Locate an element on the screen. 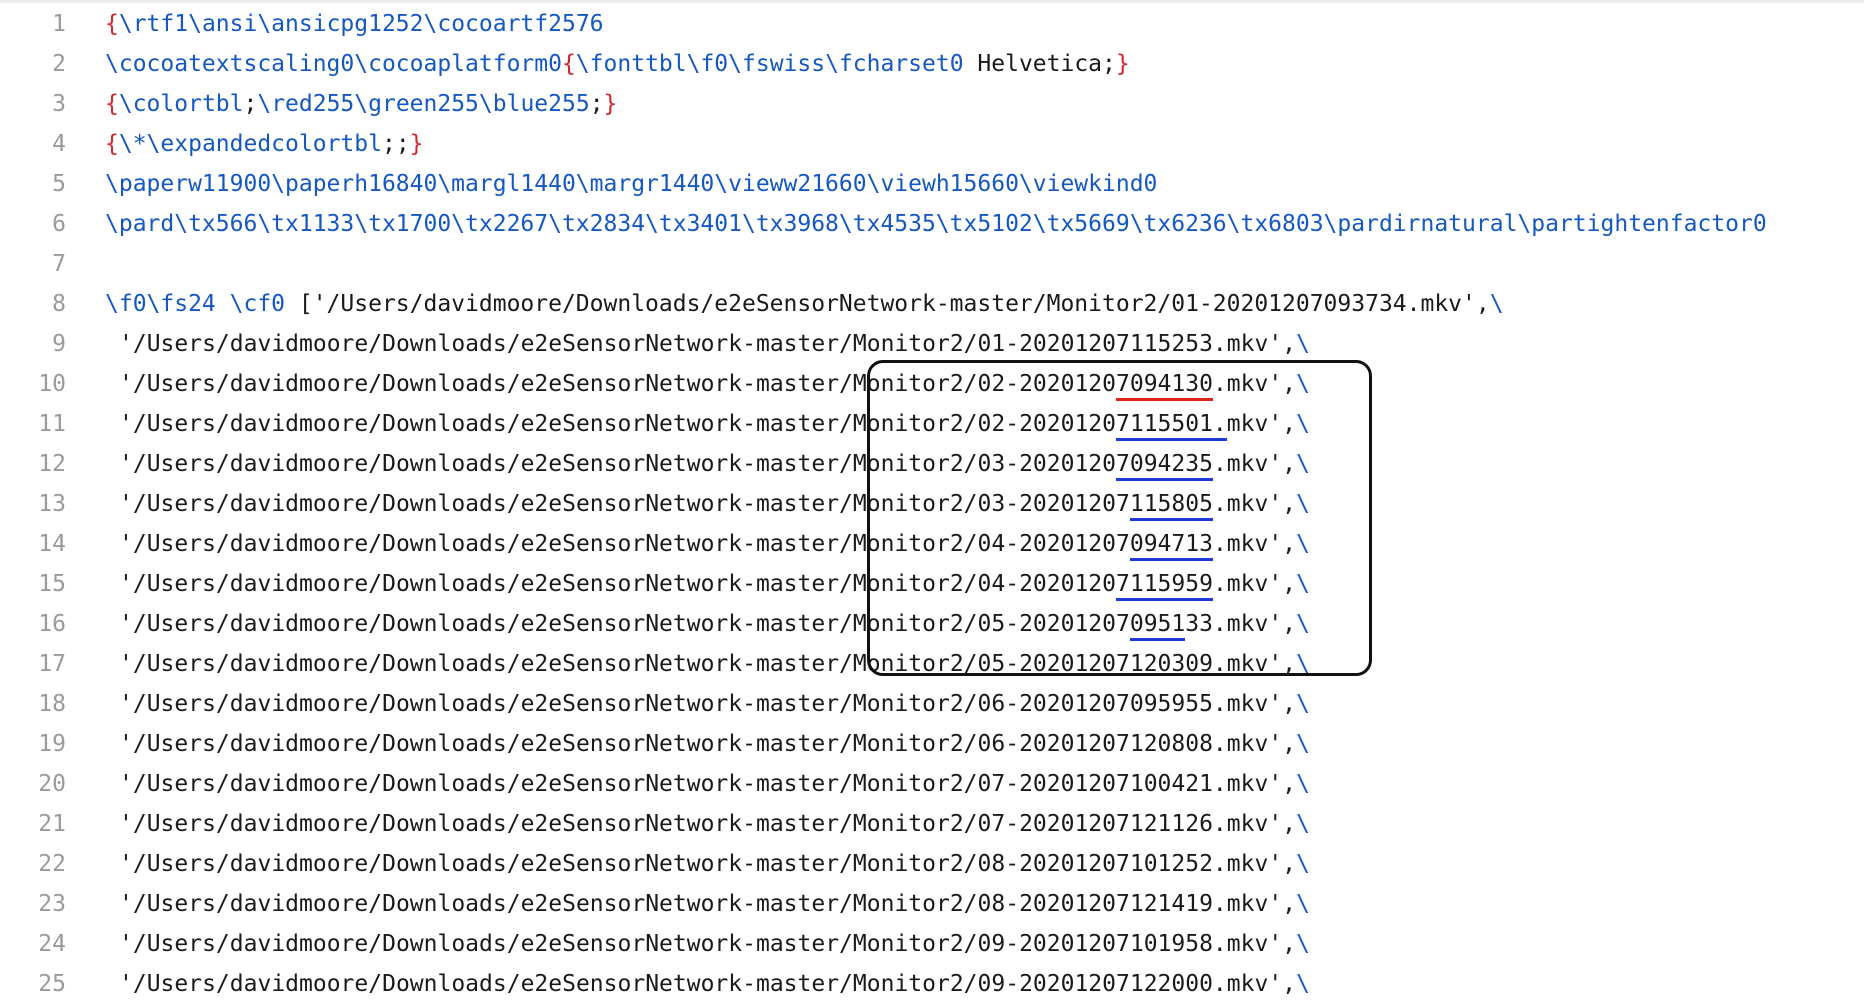 The image size is (1864, 1008). rtf-control-word: \*\expandedcolortbl is located at coordinates (250, 144).